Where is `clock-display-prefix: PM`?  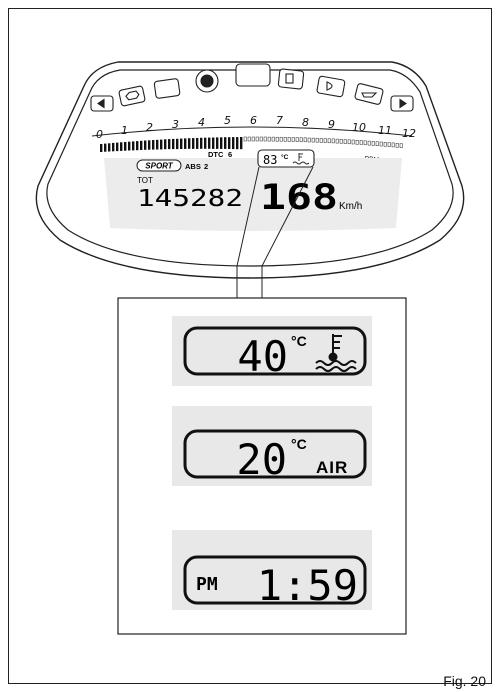 clock-display-prefix: PM is located at coordinates (207, 584).